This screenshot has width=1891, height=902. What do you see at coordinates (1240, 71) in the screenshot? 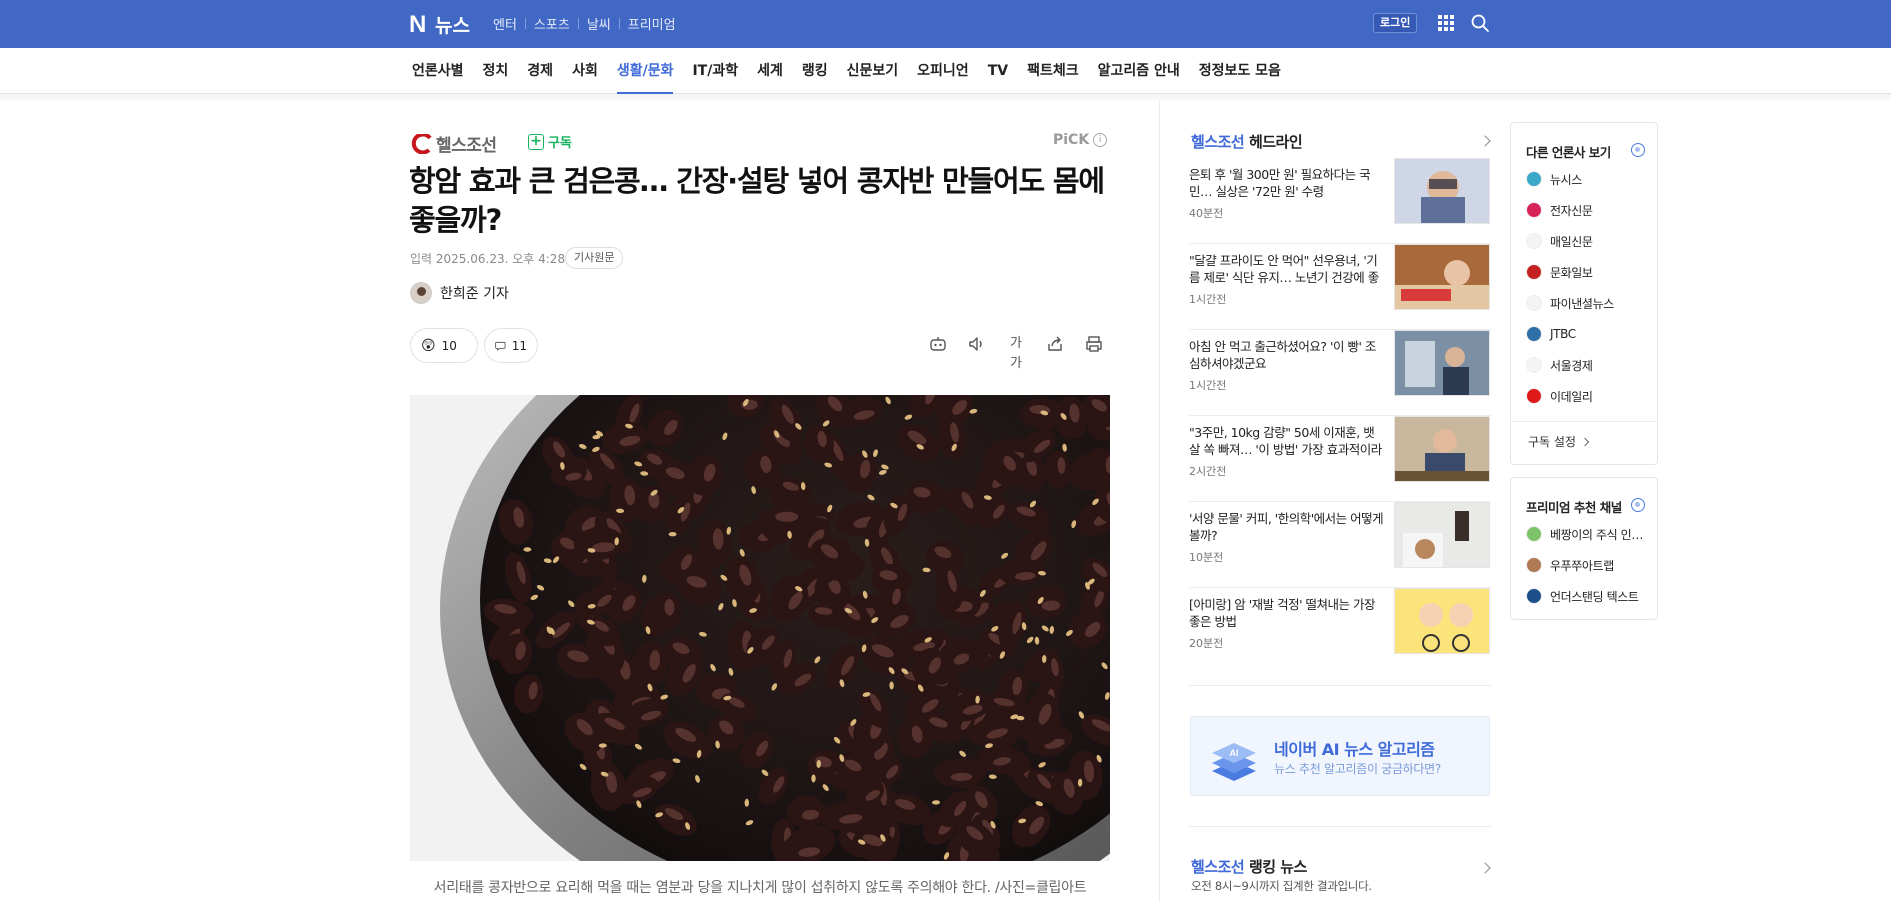
I see `section-tab: 정정보도 모음` at bounding box center [1240, 71].